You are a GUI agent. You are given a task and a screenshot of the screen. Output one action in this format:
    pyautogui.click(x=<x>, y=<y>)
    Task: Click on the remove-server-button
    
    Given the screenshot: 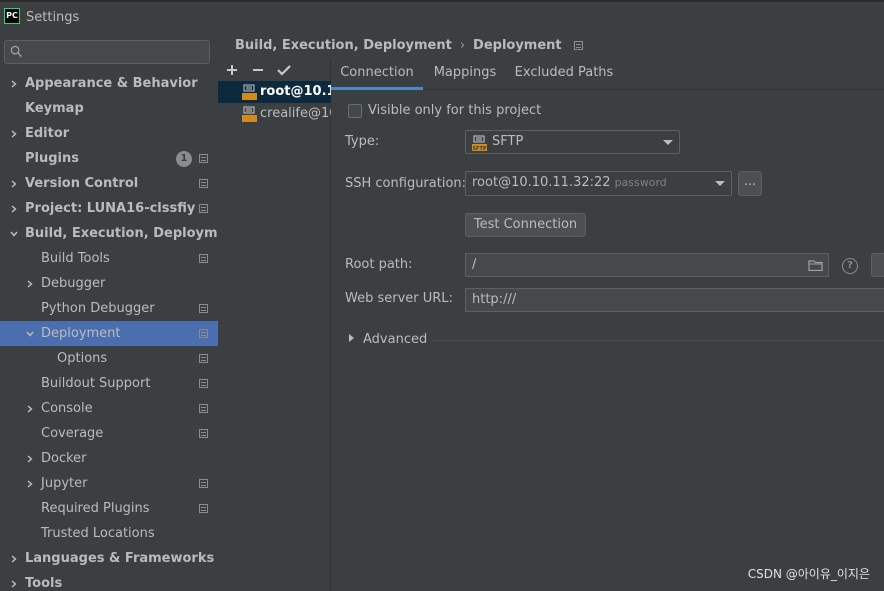 What is the action you would take?
    pyautogui.click(x=258, y=70)
    